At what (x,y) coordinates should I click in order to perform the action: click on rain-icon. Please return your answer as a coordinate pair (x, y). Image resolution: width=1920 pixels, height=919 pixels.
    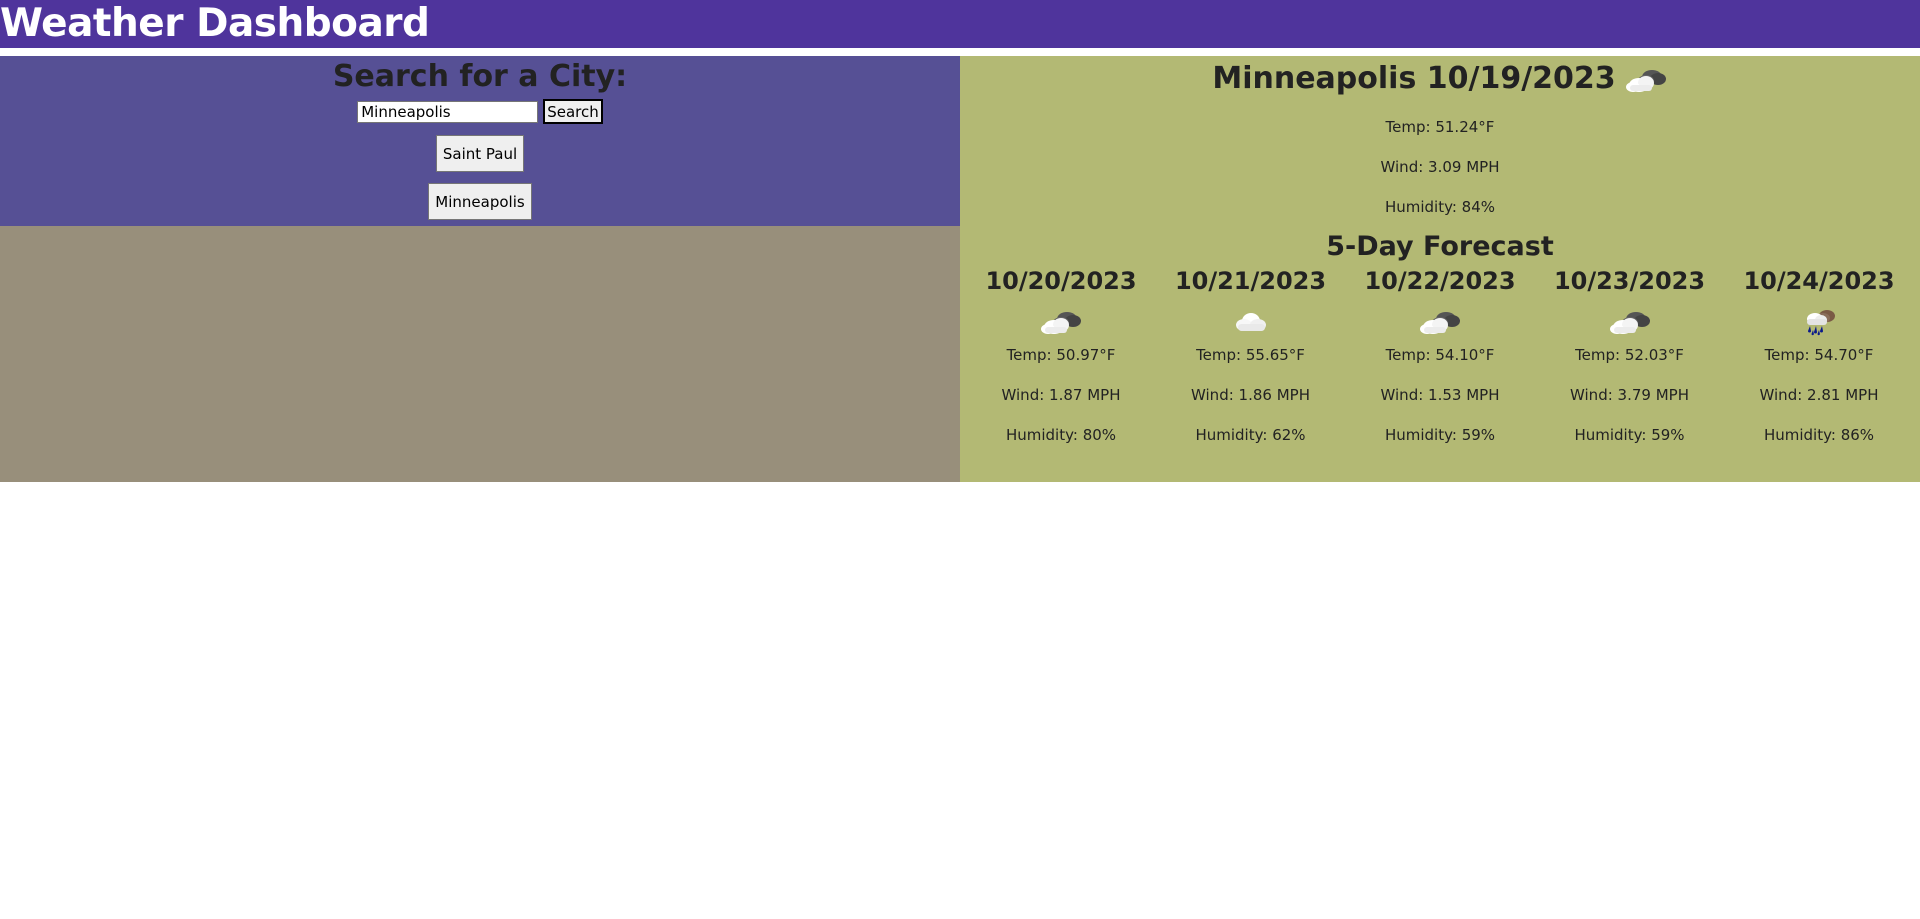
    Looking at the image, I should click on (1819, 321).